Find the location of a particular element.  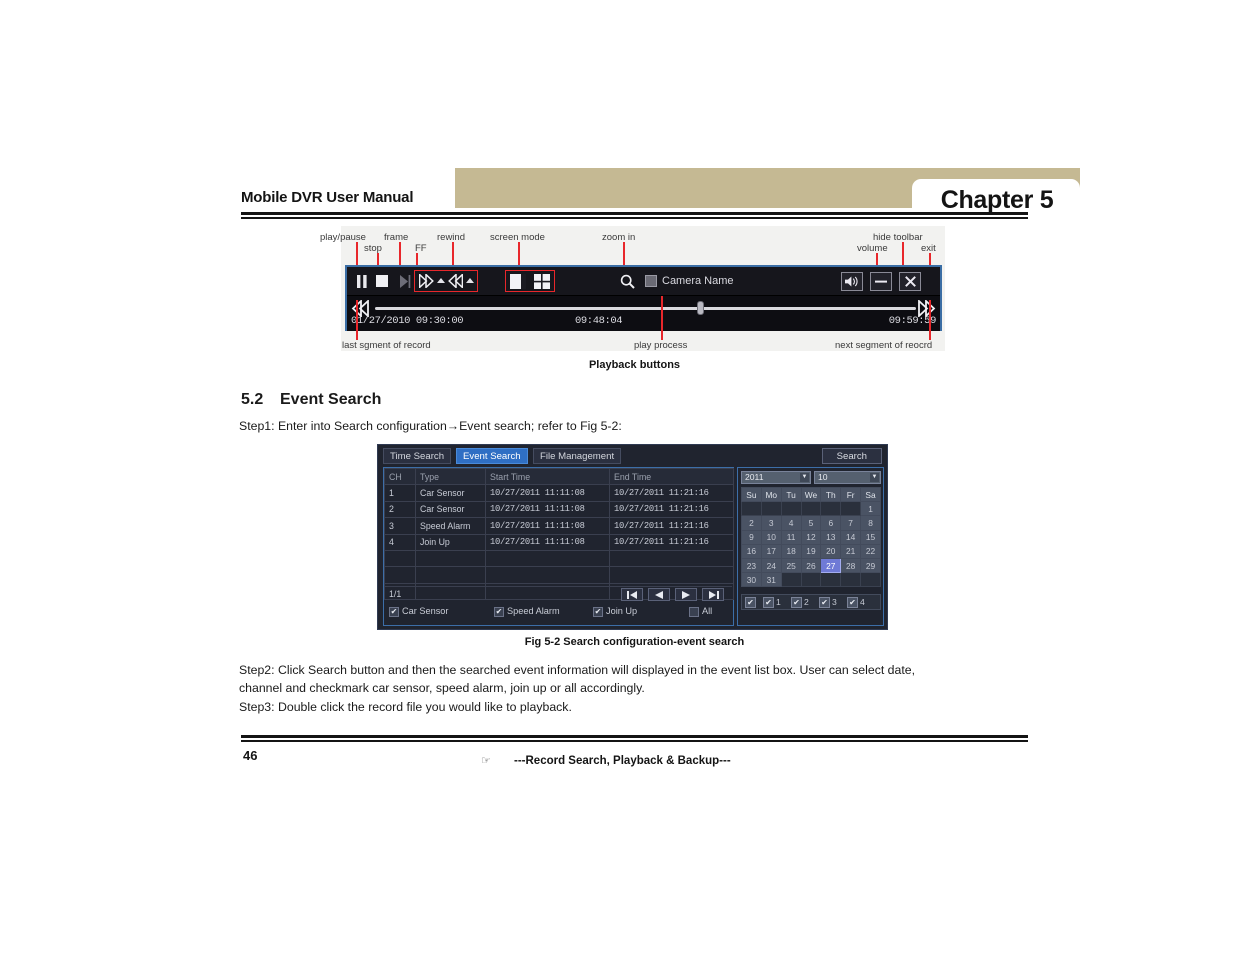

first-page-icon is located at coordinates (632, 594).